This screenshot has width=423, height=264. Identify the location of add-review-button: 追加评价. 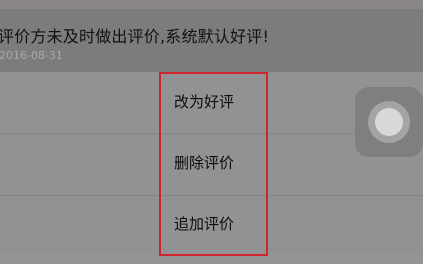
(204, 223).